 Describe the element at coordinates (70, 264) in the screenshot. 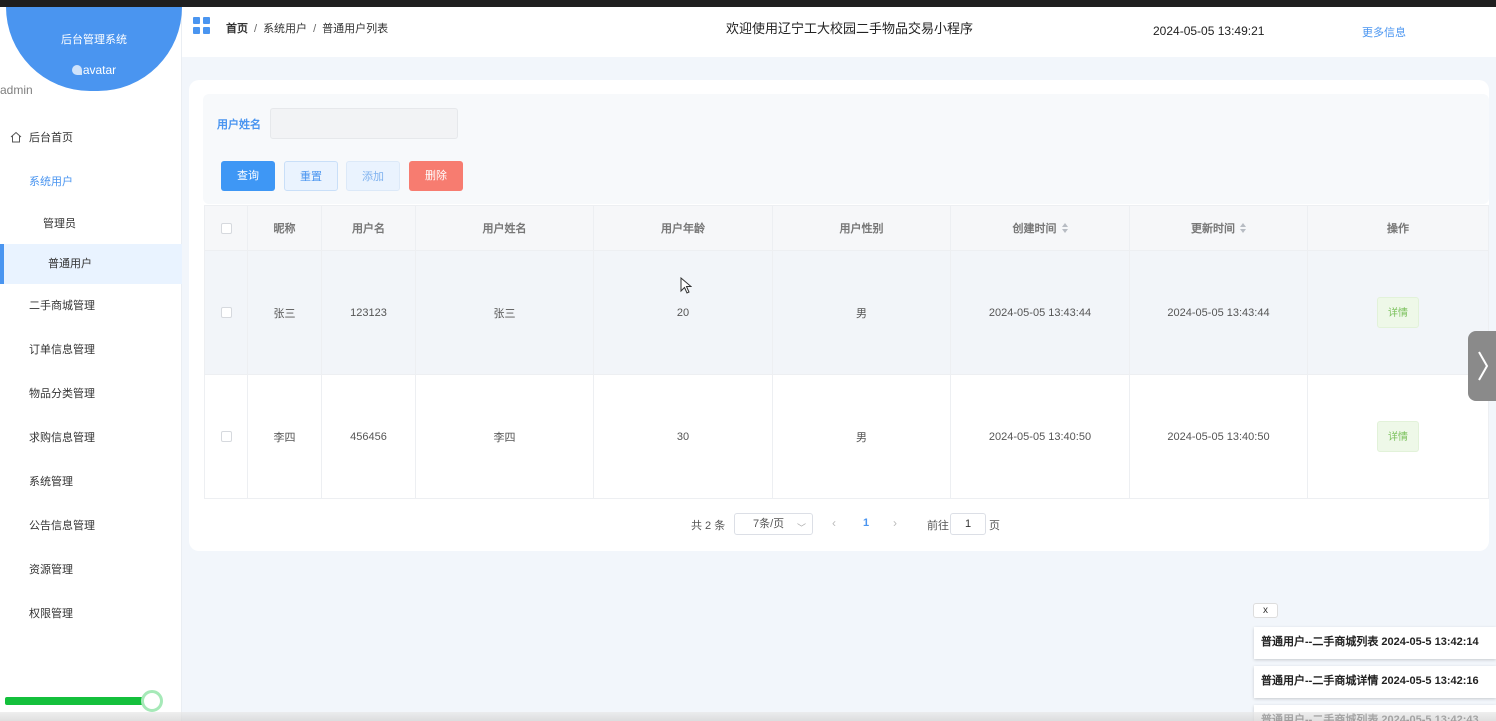

I see `sidebar-item-label: 普通用户` at that location.